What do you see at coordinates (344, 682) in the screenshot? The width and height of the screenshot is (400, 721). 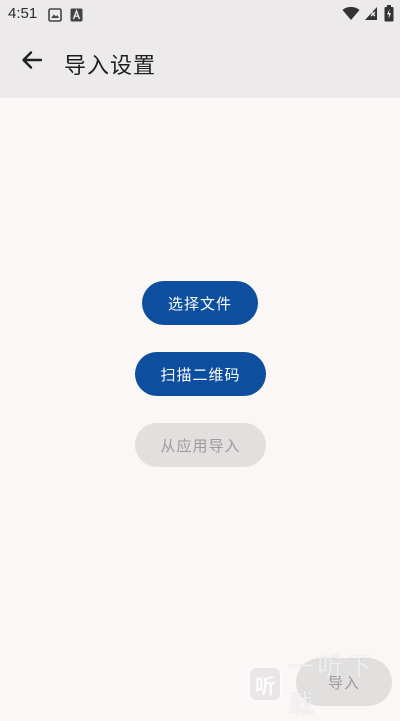 I see `import-button: 导入` at bounding box center [344, 682].